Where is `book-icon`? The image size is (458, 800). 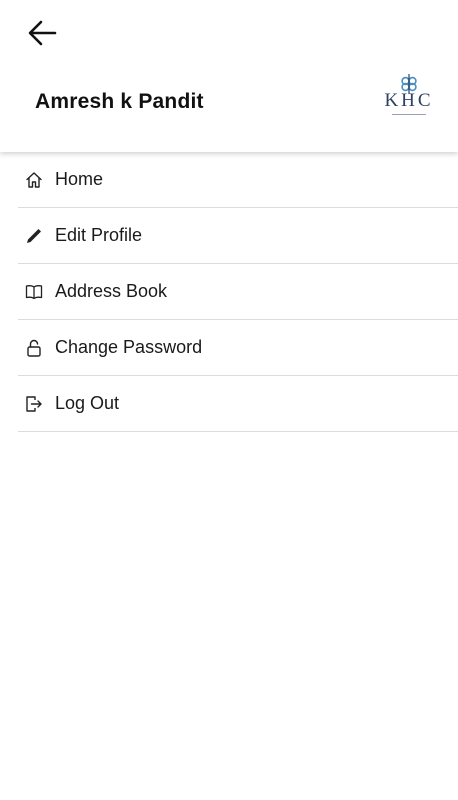 book-icon is located at coordinates (34, 292).